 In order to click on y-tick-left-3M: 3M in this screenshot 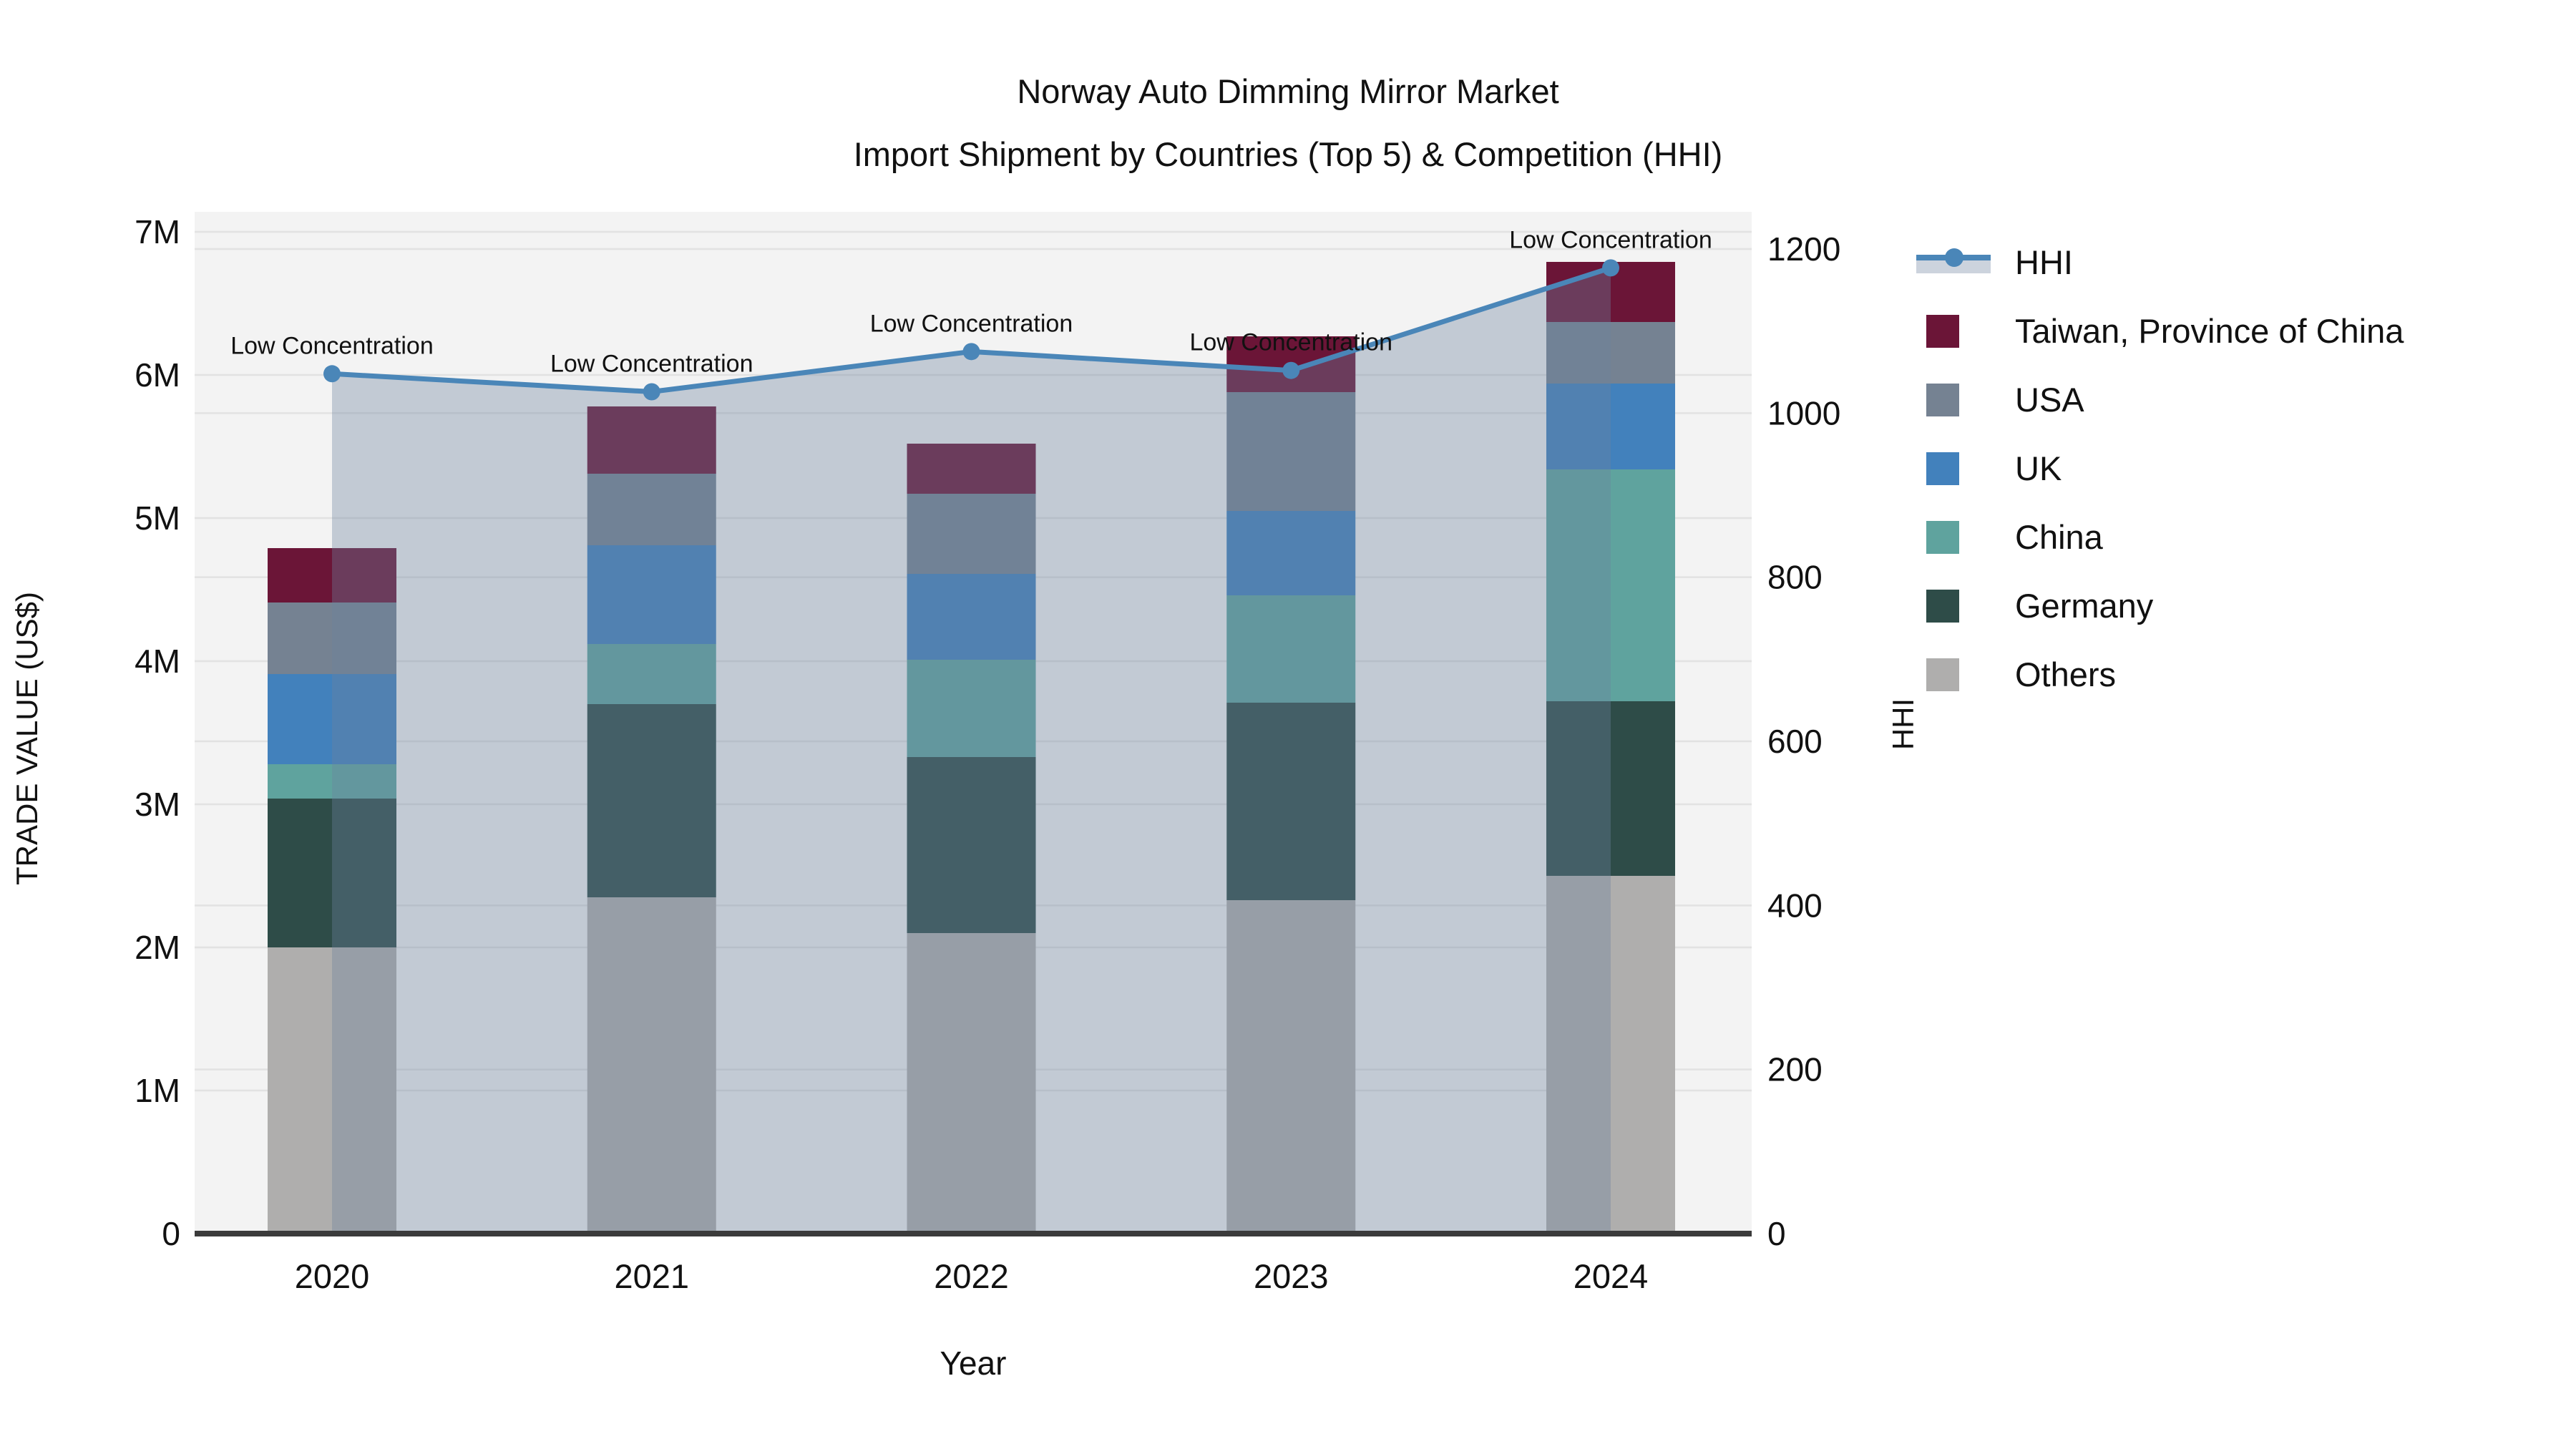, I will do `click(157, 805)`.